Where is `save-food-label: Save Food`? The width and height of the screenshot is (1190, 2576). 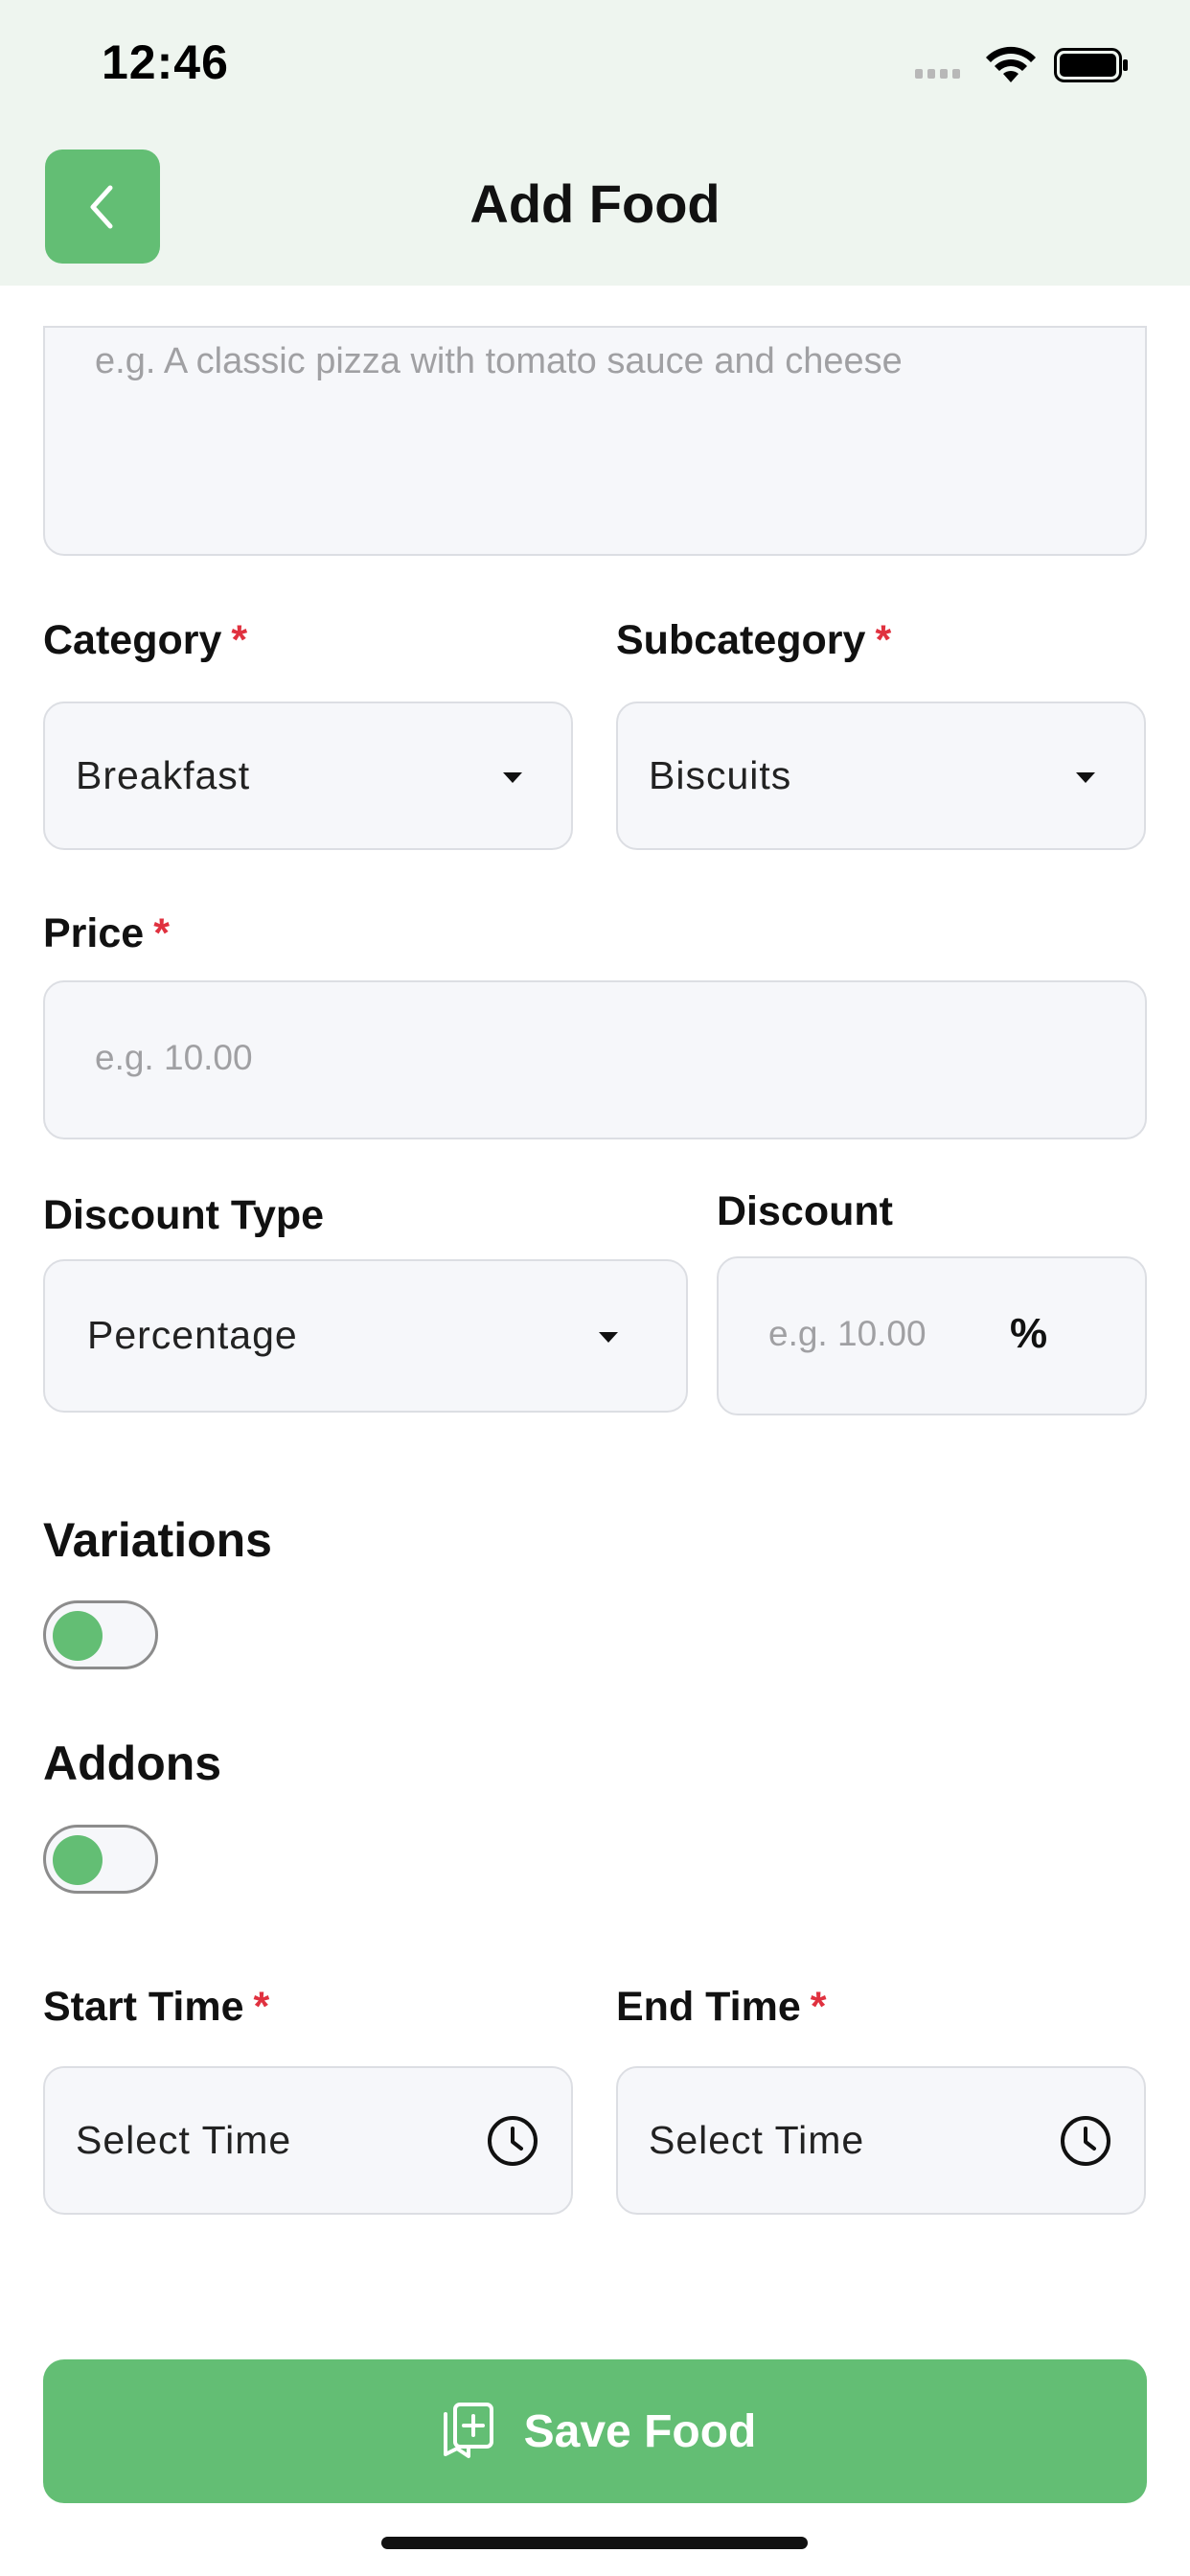 save-food-label: Save Food is located at coordinates (640, 2431).